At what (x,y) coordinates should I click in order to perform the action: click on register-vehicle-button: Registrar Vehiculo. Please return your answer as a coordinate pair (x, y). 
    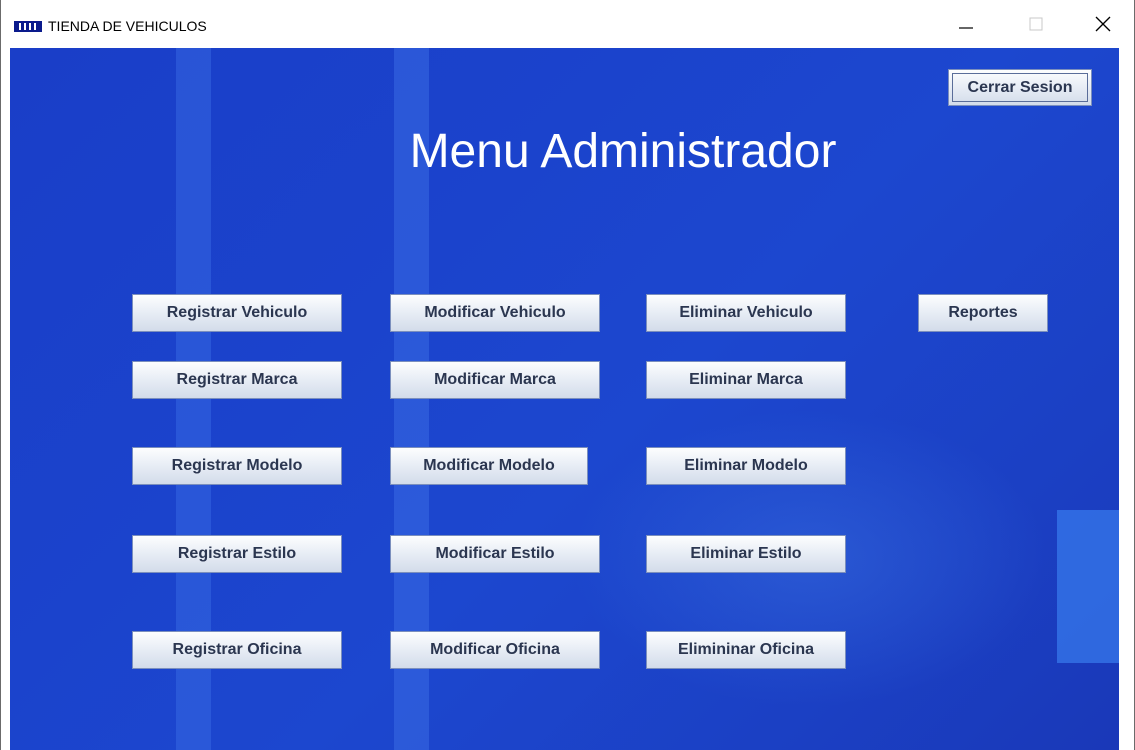
    Looking at the image, I should click on (237, 313).